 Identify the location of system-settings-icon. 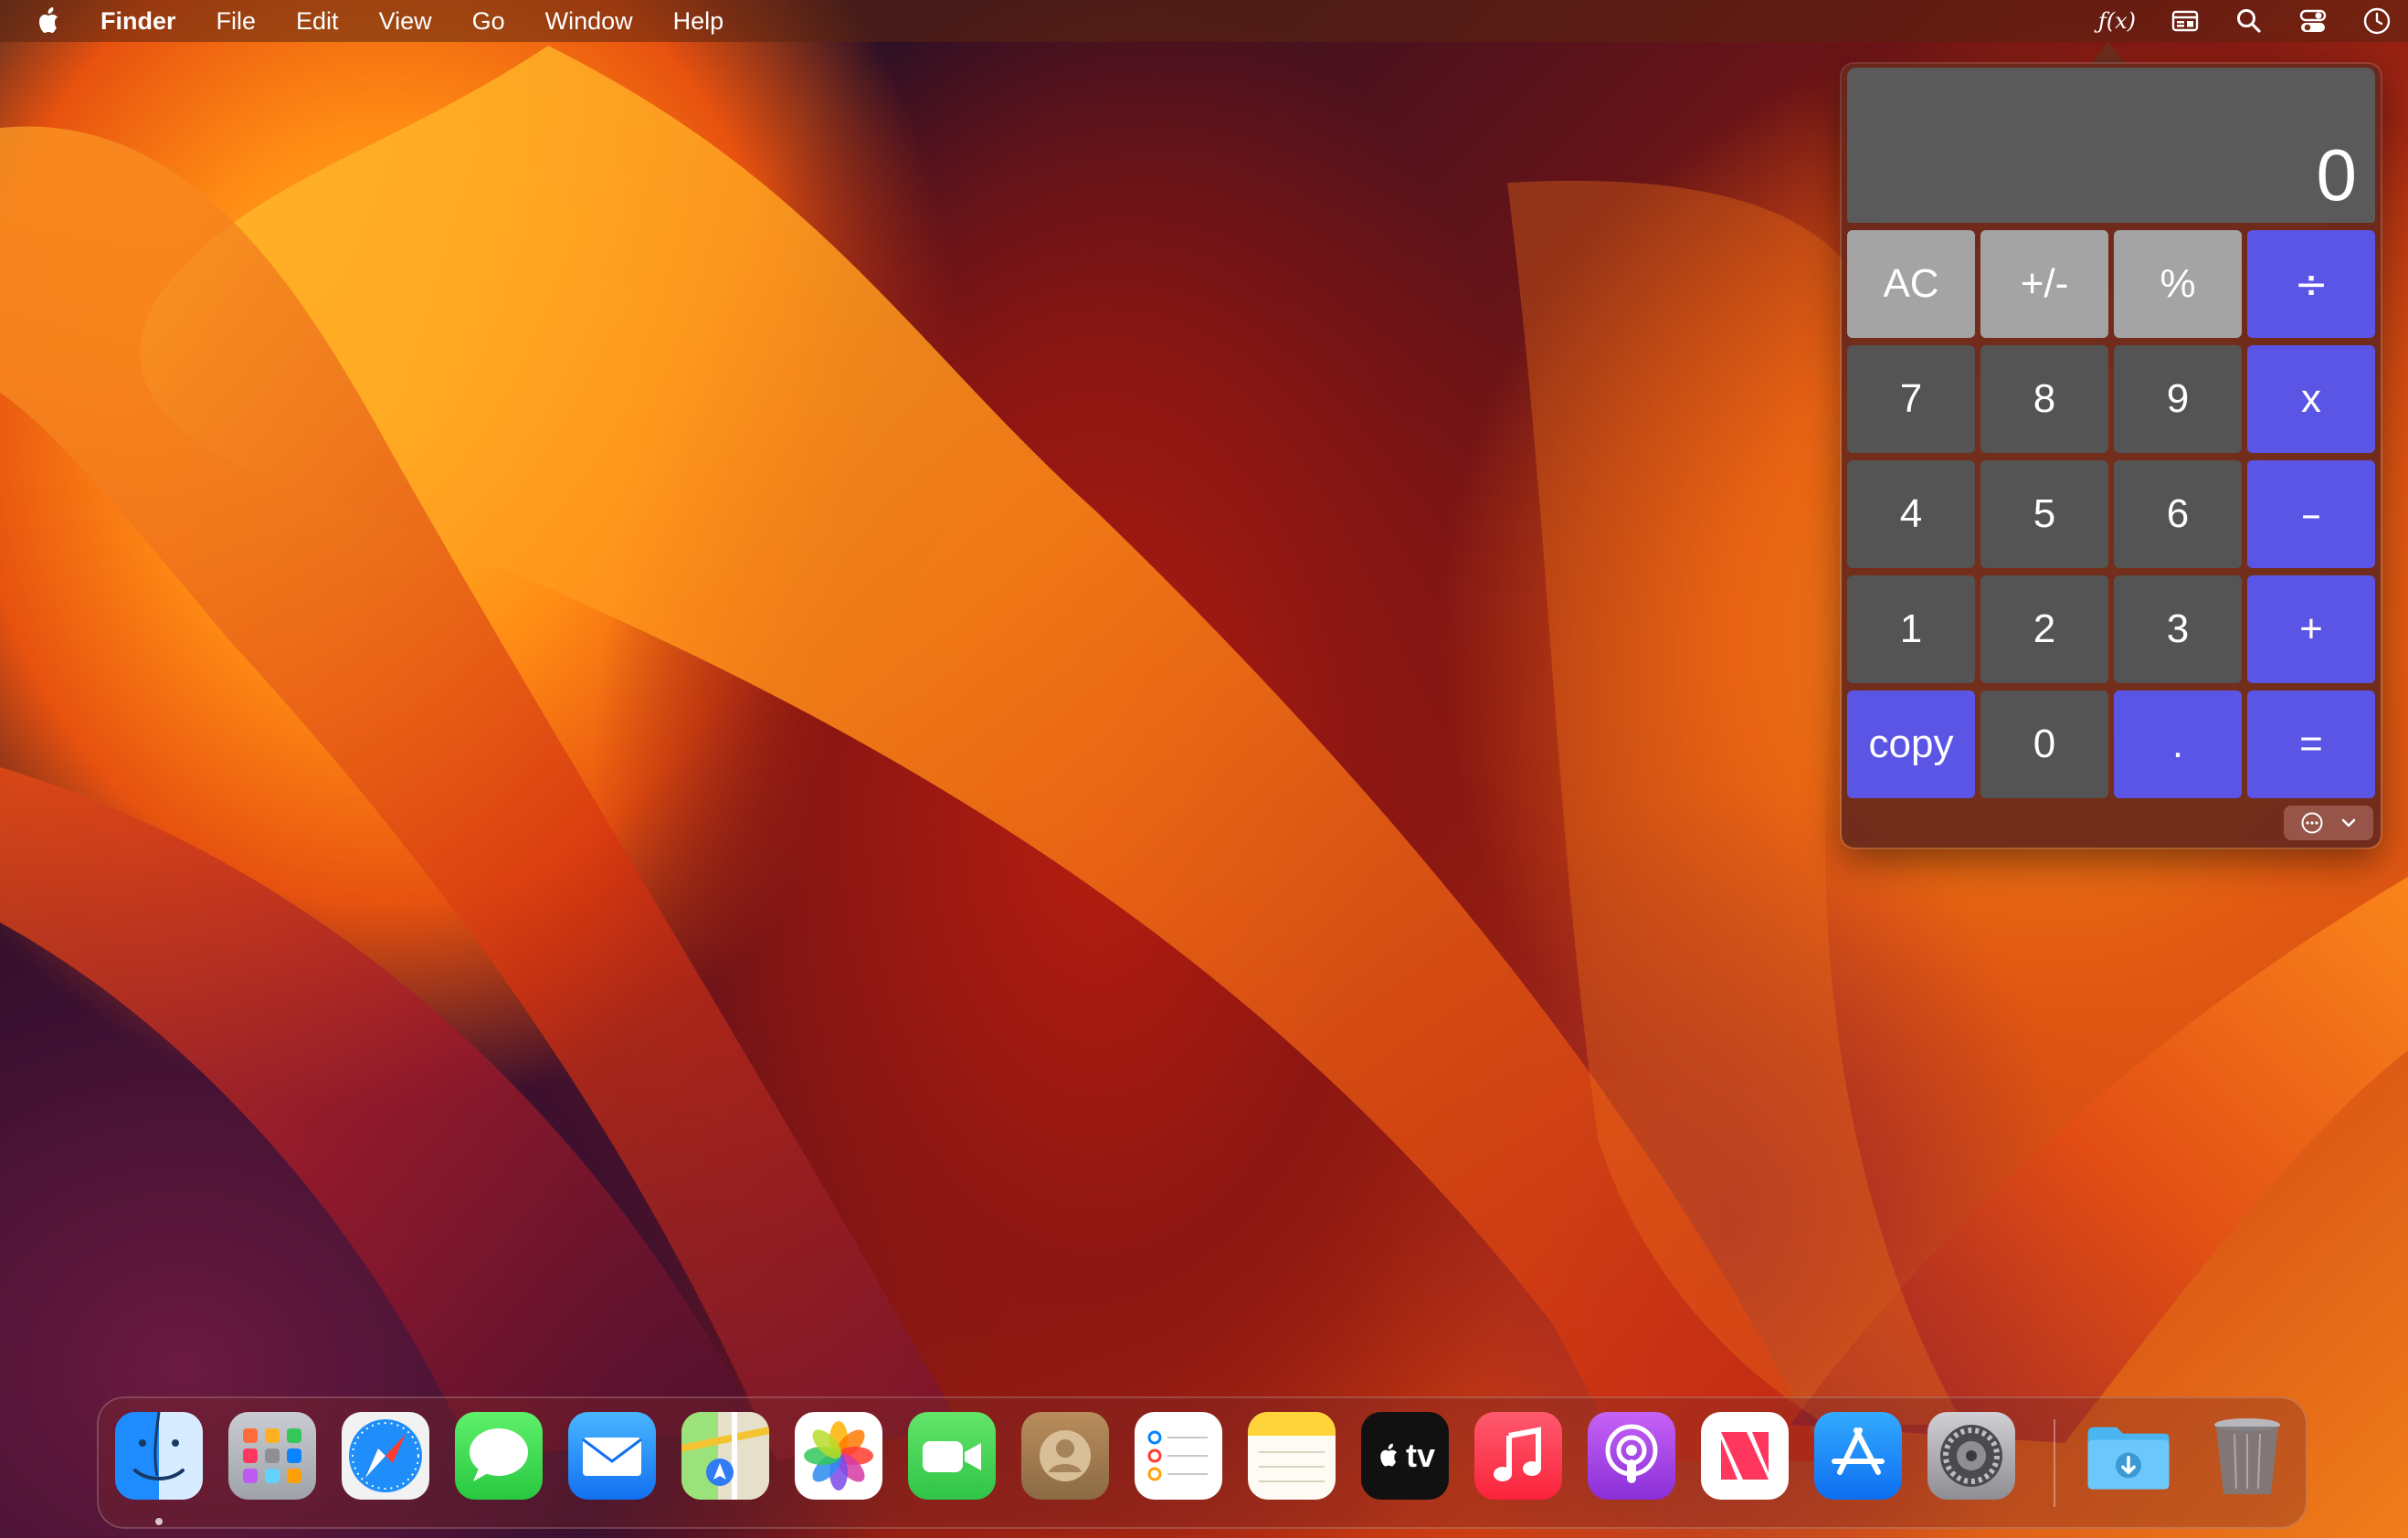
(1971, 1456).